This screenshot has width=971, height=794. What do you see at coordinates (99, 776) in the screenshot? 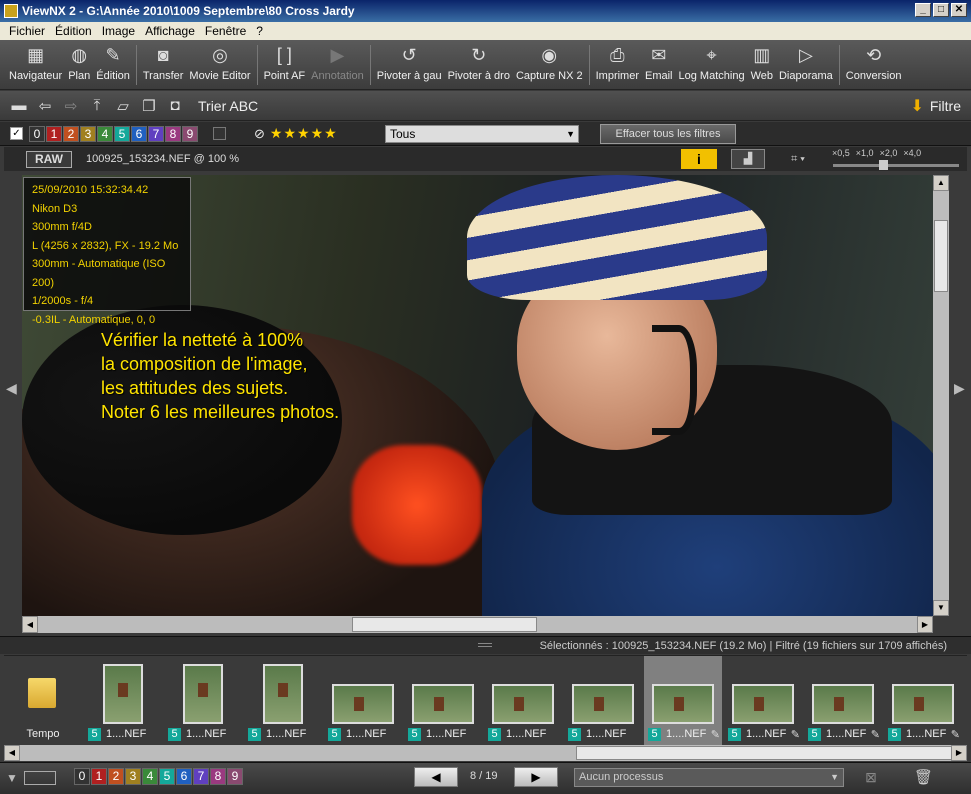
I see `bottom-label-1: 1` at bounding box center [99, 776].